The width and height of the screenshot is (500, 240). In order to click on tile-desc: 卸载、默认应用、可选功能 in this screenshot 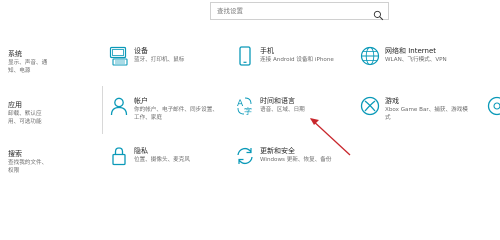, I will do `click(25, 118)`.